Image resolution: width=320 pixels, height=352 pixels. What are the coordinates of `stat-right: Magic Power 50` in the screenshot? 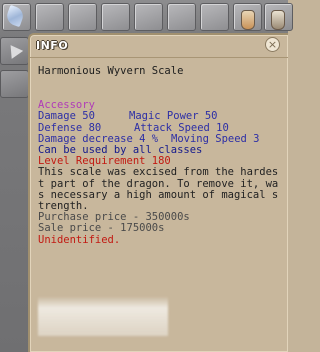 It's located at (173, 116).